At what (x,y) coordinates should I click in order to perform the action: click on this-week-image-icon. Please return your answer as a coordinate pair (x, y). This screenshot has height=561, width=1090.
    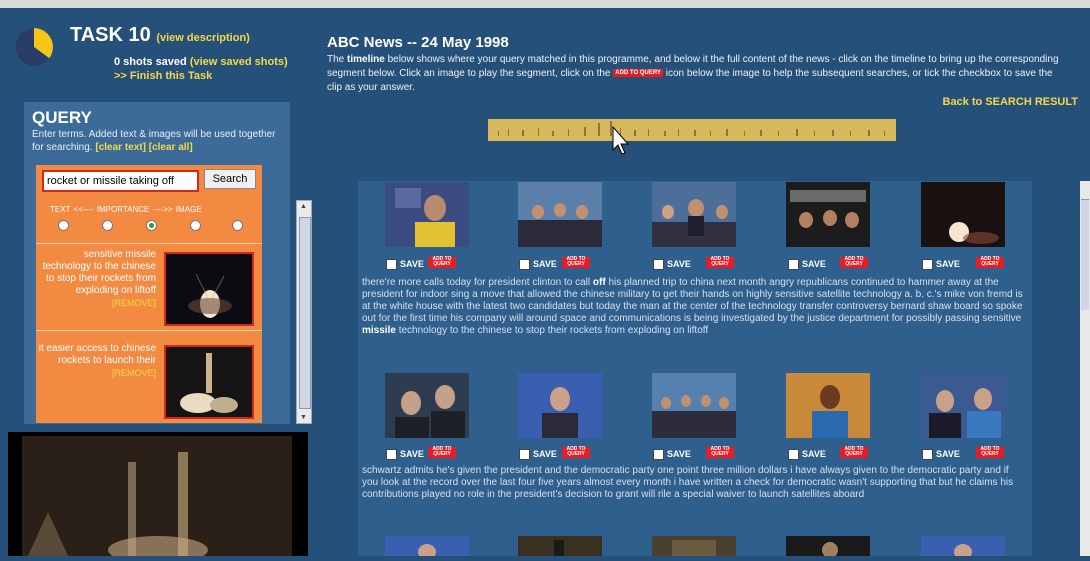
    Looking at the image, I should click on (427, 546).